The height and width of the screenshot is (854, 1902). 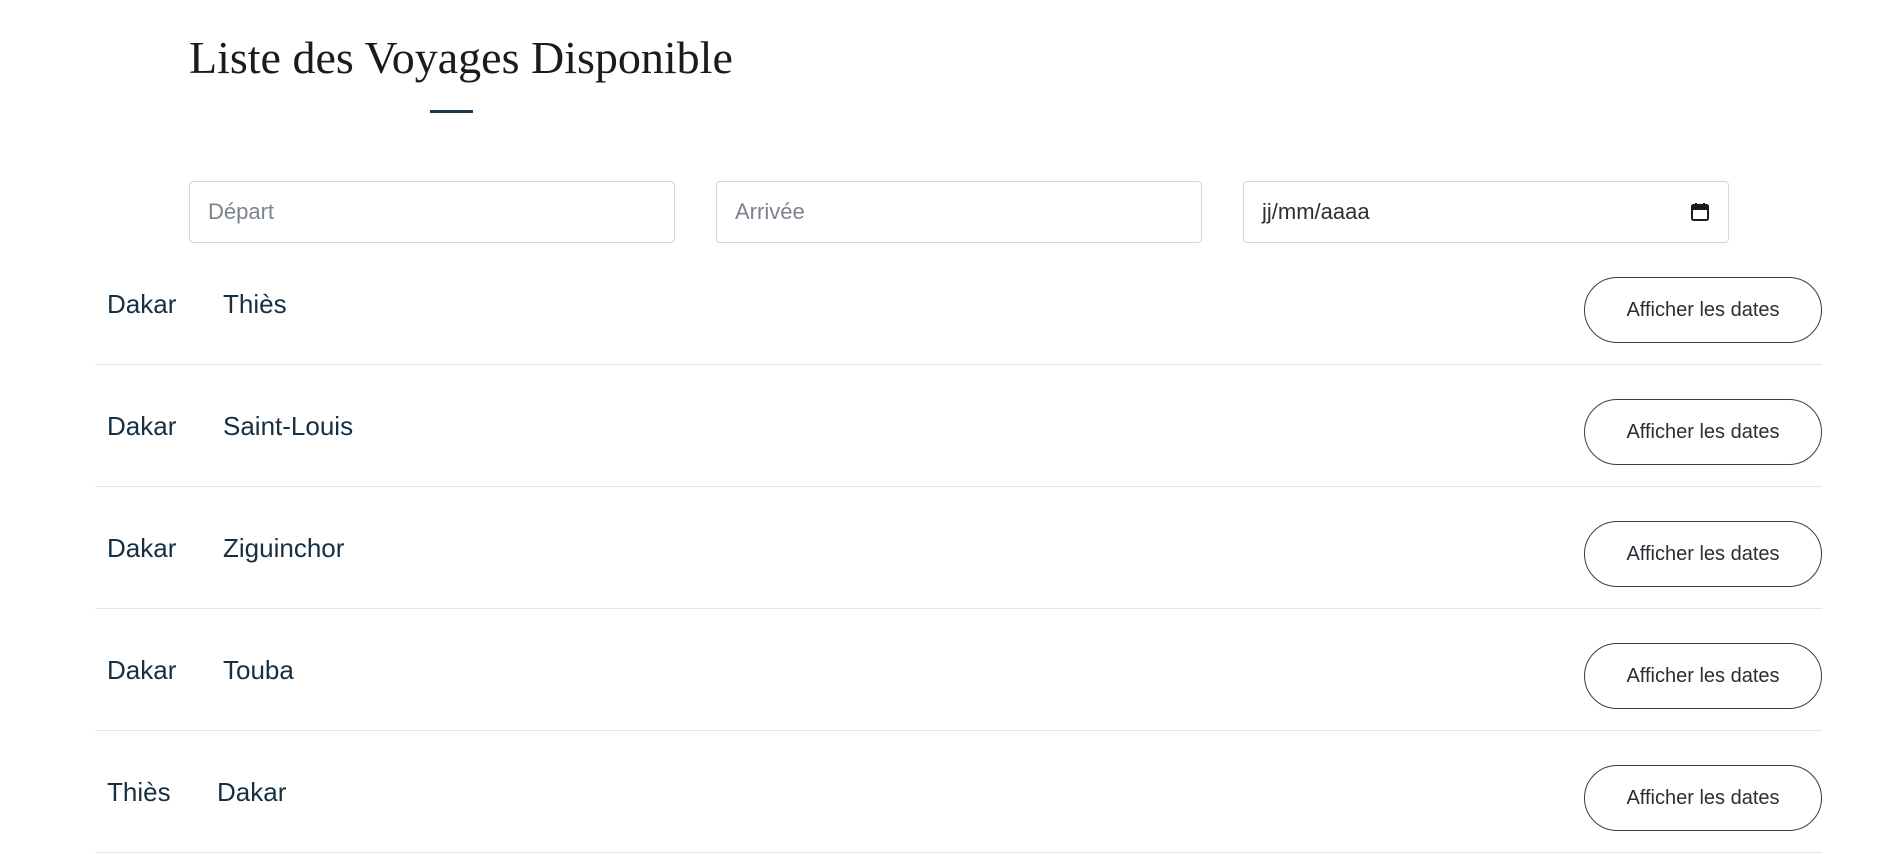 What do you see at coordinates (255, 304) in the screenshot?
I see `trip-arrival: Thiès` at bounding box center [255, 304].